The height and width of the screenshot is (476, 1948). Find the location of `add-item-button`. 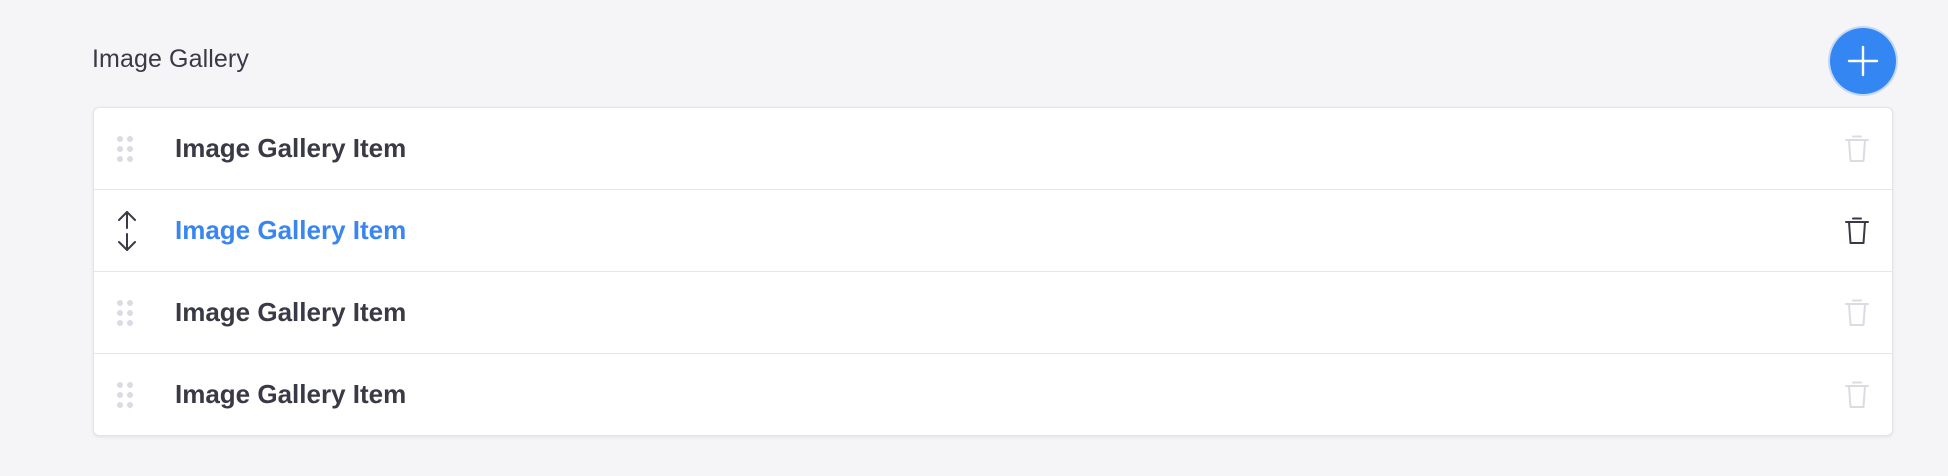

add-item-button is located at coordinates (1863, 61).